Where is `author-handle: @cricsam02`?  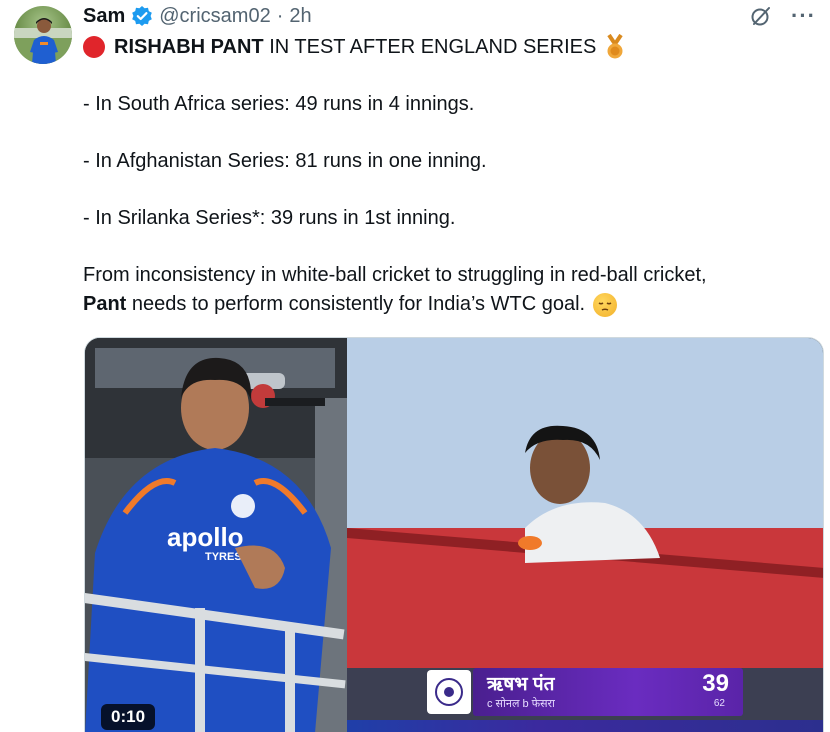
author-handle: @cricsam02 is located at coordinates (214, 16).